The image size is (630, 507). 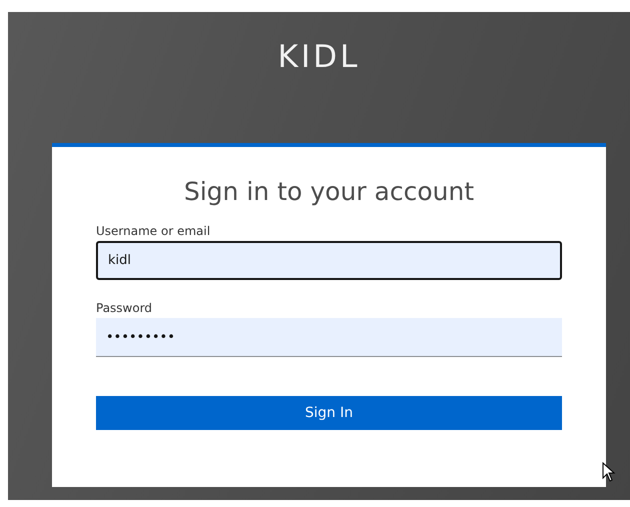 I want to click on input-field: •••••••••, so click(x=329, y=337).